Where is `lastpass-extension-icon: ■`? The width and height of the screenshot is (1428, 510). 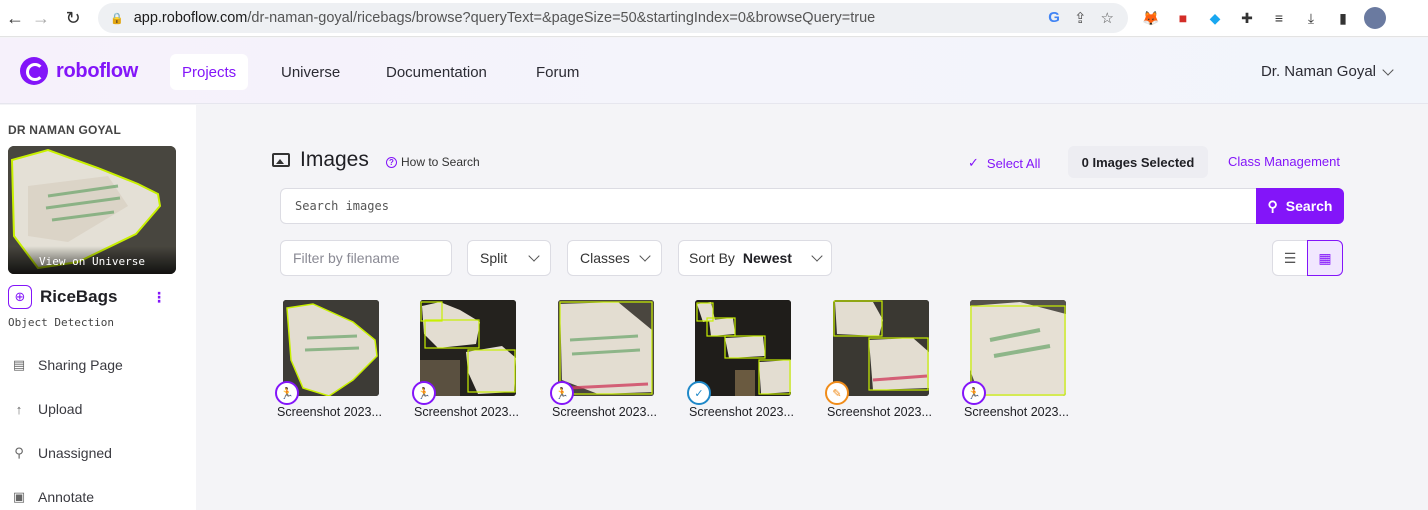
lastpass-extension-icon: ■ is located at coordinates (1183, 18).